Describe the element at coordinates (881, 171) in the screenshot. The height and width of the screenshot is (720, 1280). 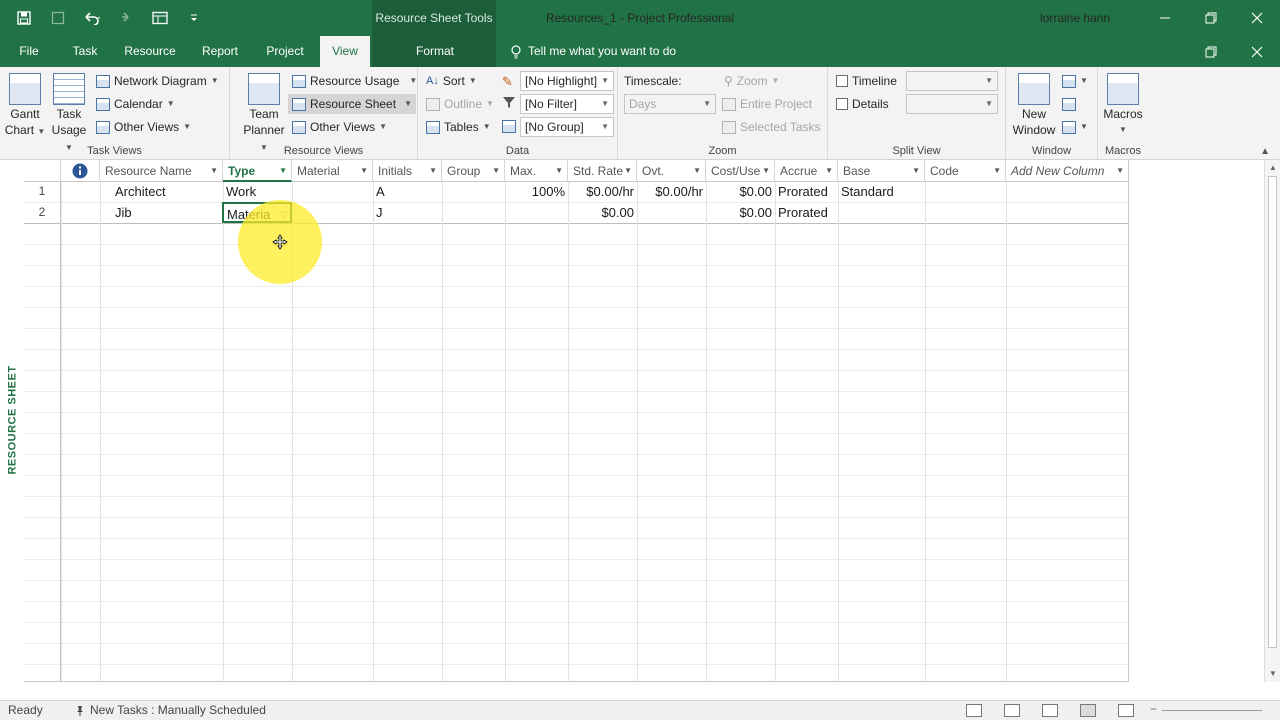
I see `col-header-base: Base ▼` at that location.